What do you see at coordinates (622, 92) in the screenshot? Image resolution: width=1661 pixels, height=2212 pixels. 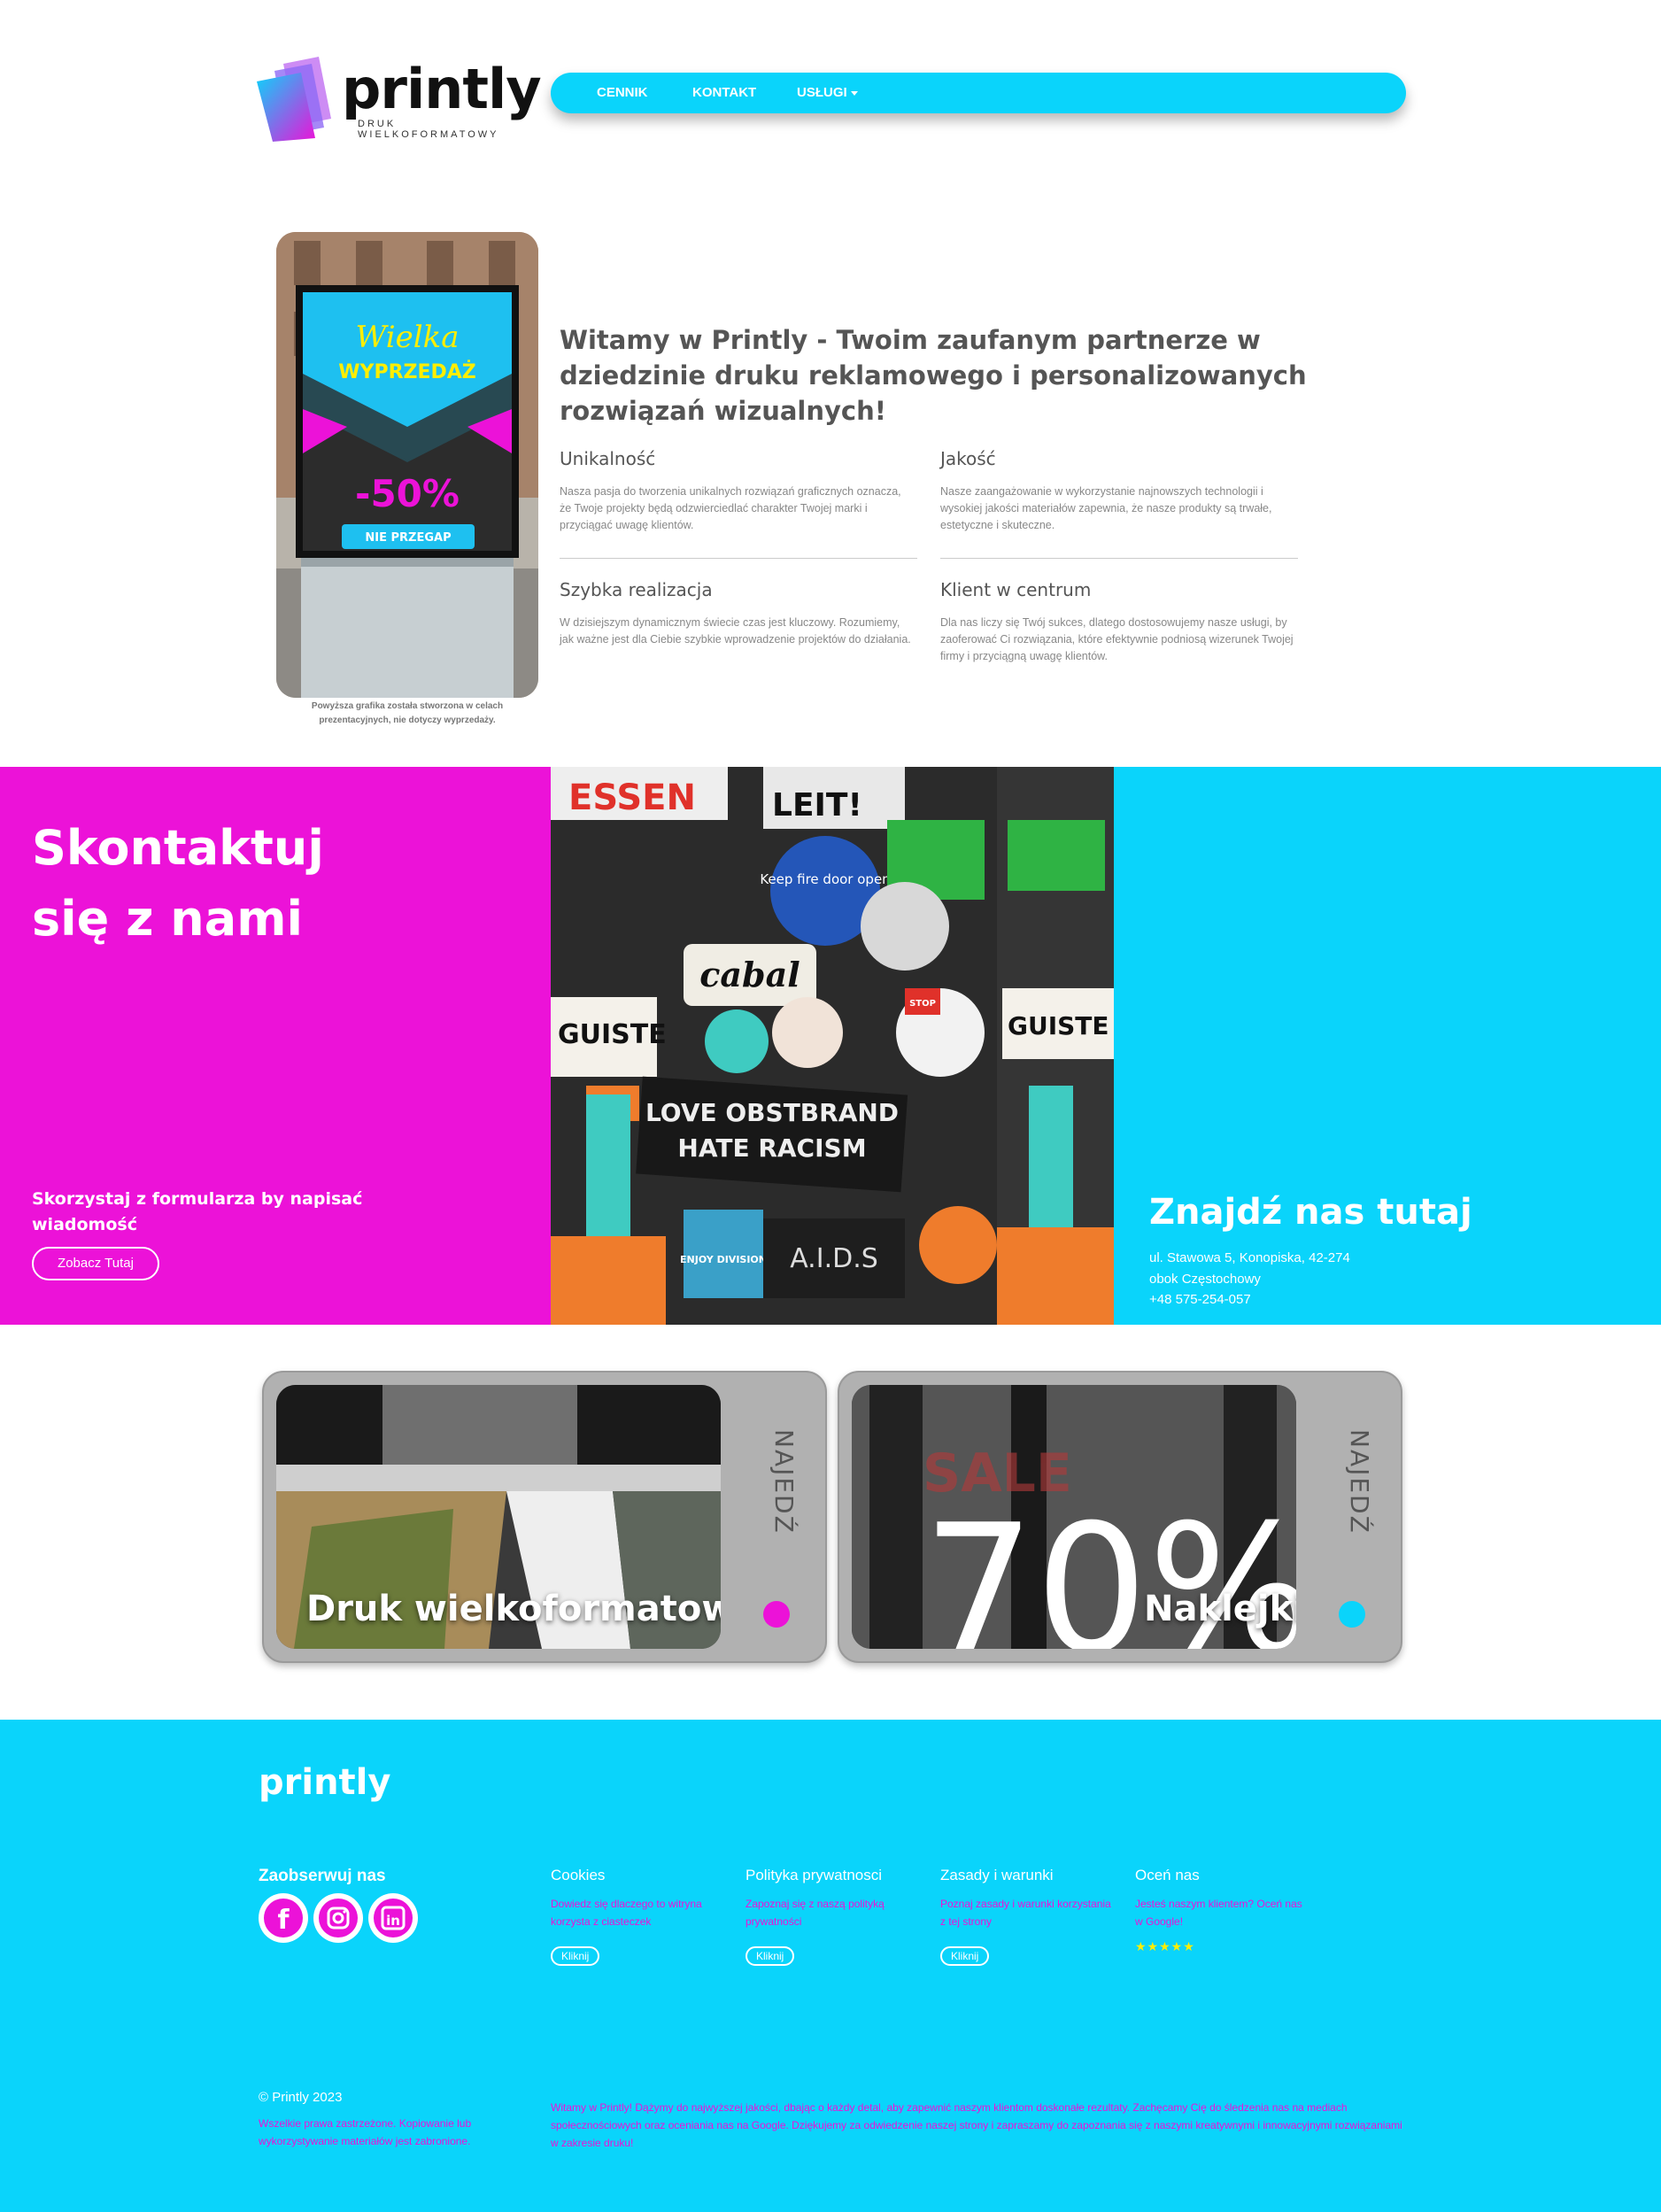 I see `nav-item-cennik: CENNIK` at bounding box center [622, 92].